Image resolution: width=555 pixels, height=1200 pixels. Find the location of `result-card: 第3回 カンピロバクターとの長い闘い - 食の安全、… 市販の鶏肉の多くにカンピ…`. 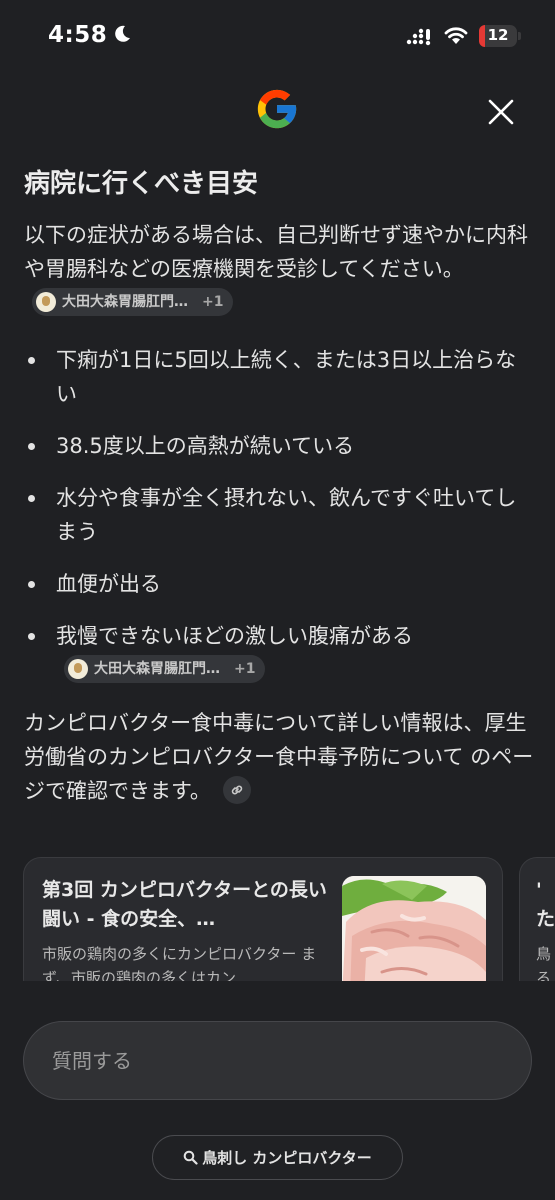

result-card: 第3回 カンピロバクターとの長い闘い - 食の安全、… 市販の鶏肉の多くにカンピ… is located at coordinates (263, 919).